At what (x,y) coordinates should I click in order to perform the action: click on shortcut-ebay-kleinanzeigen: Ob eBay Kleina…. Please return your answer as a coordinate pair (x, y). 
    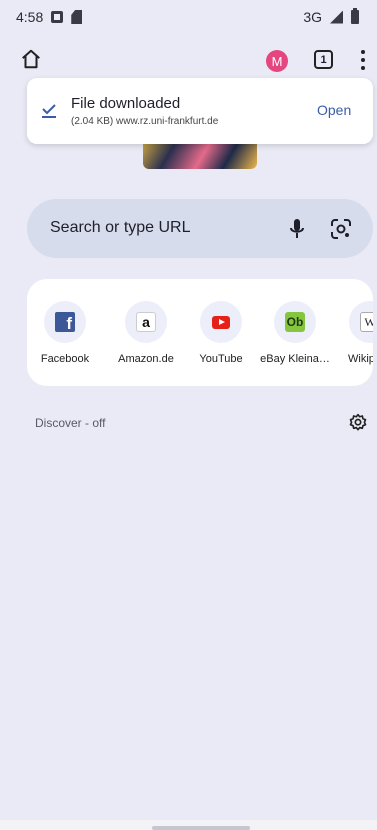
    Looking at the image, I should click on (295, 332).